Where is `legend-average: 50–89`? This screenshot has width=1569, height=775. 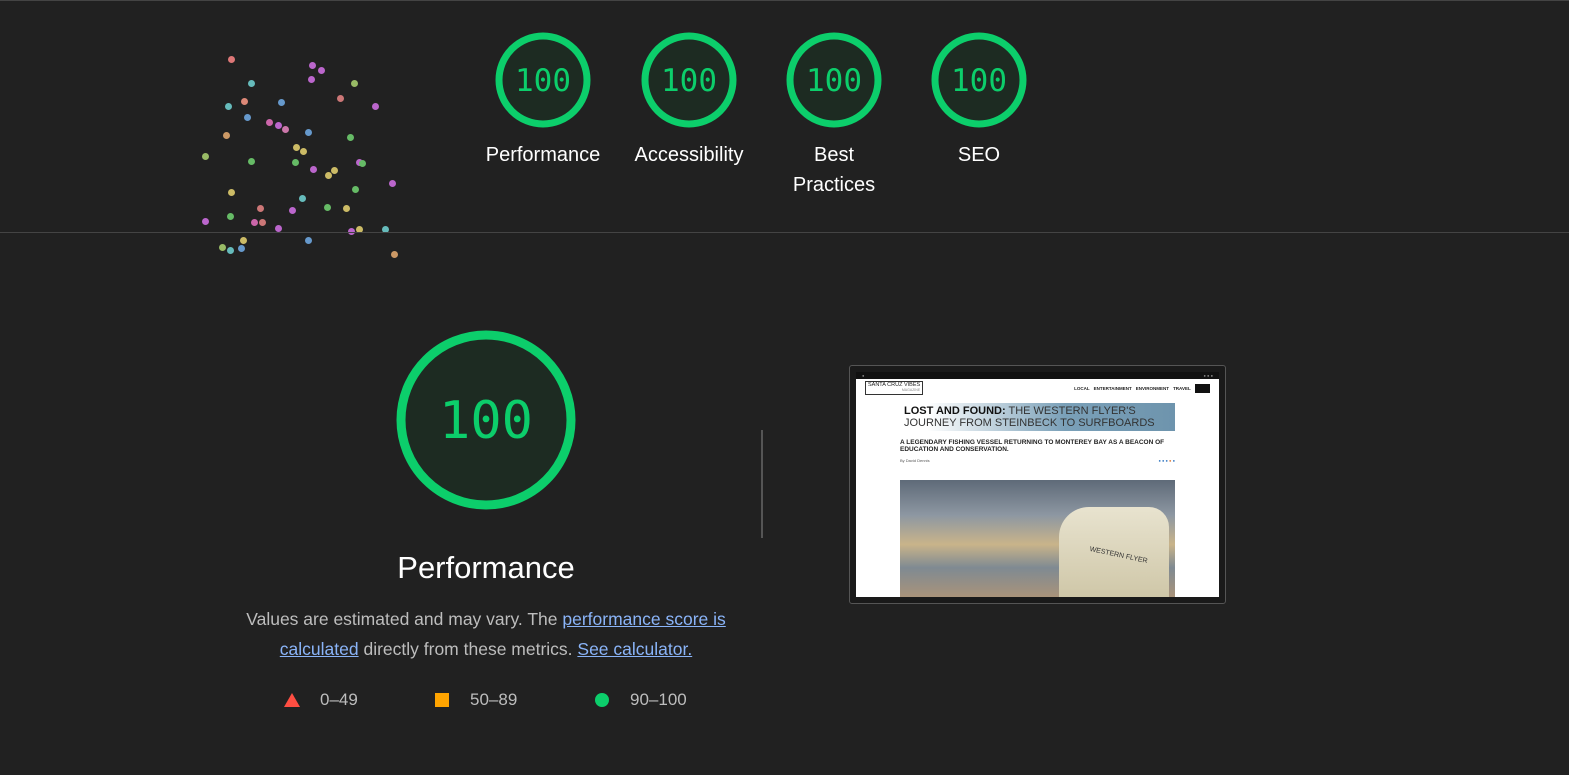 legend-average: 50–89 is located at coordinates (475, 700).